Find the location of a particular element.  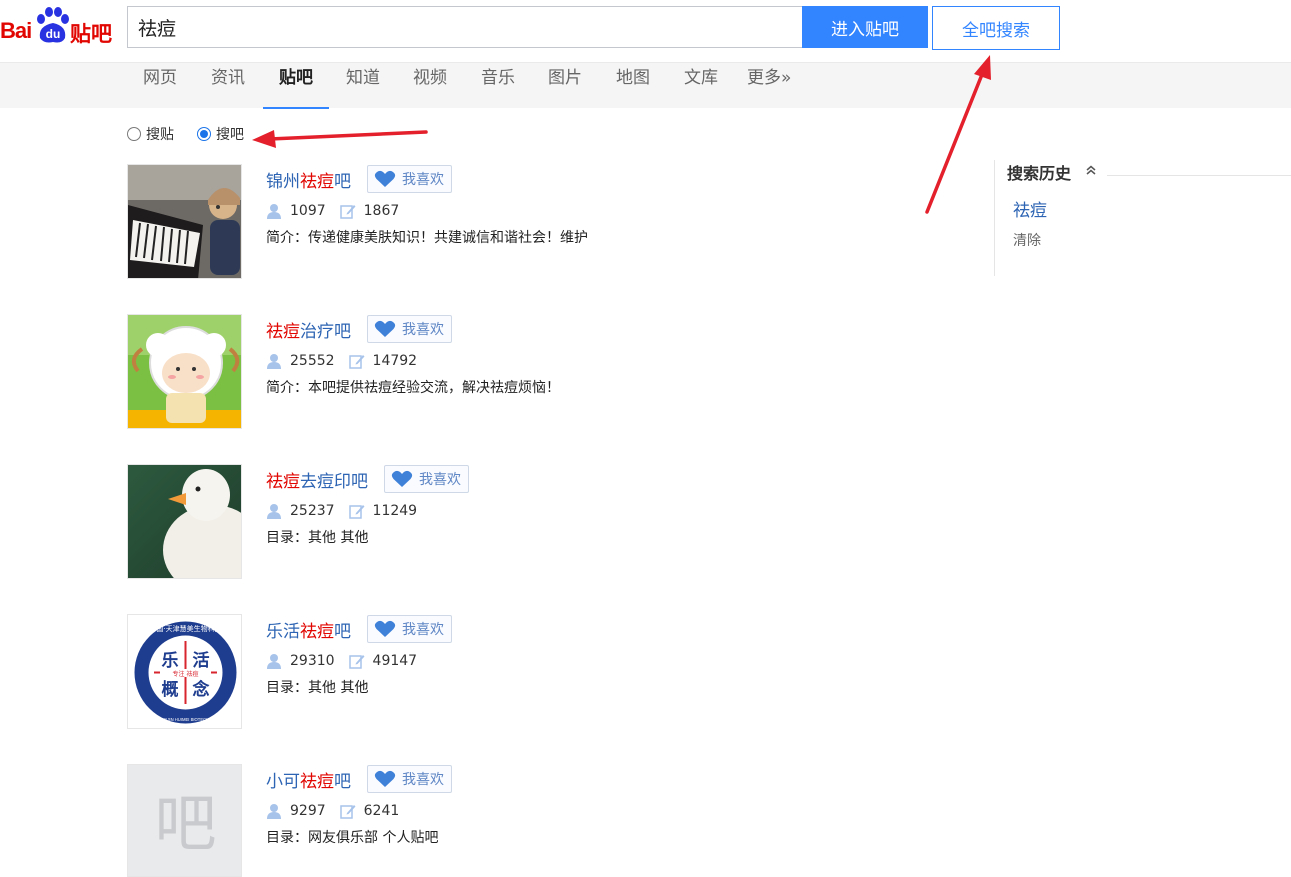

logo-center-text: 专注 祛痘 is located at coordinates (186, 674).